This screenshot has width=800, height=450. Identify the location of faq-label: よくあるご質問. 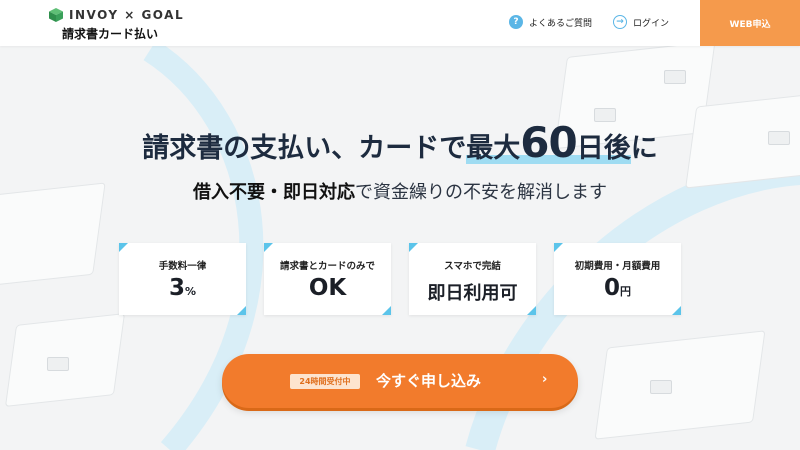
(561, 23).